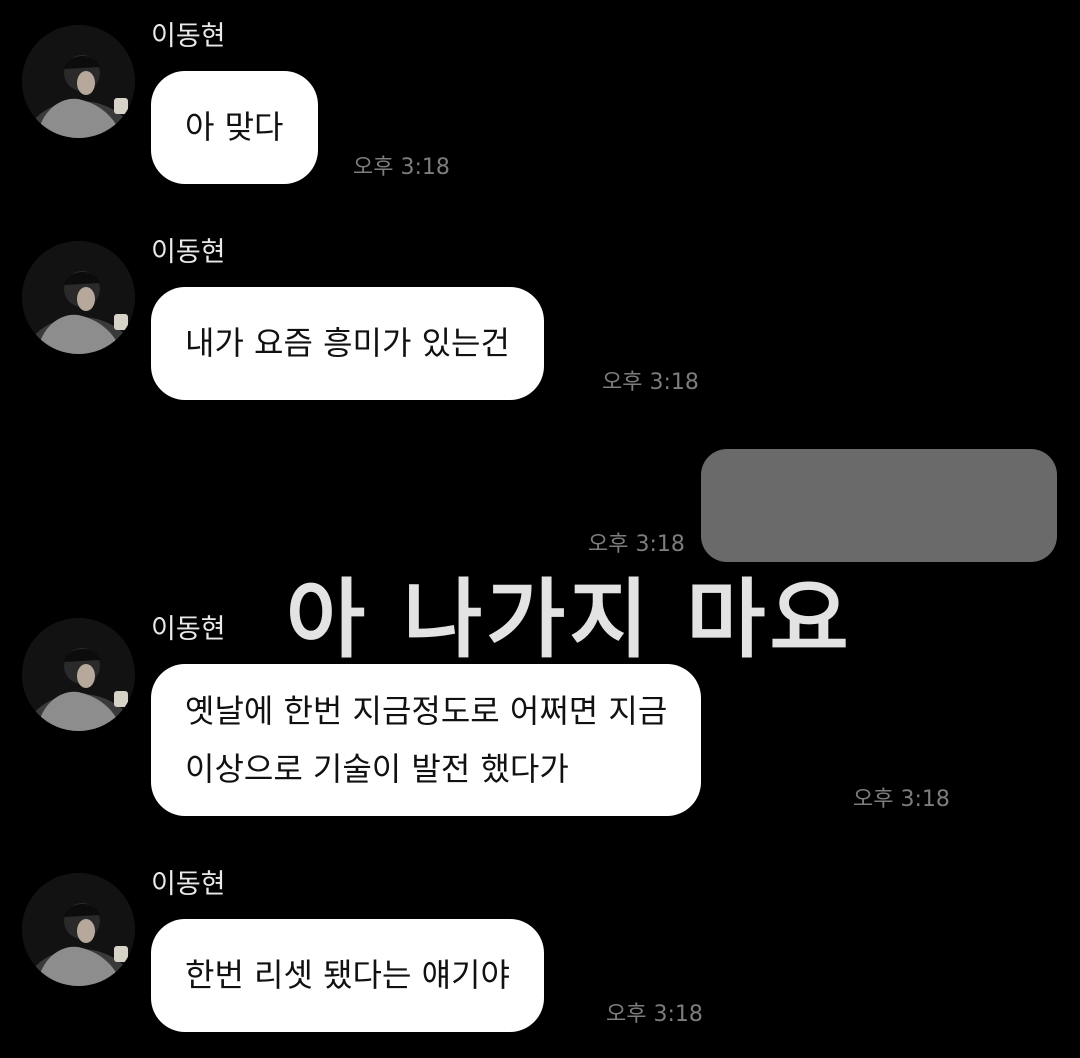  I want to click on message-text: 내가 요즘 흥미가 있는건, so click(347, 343).